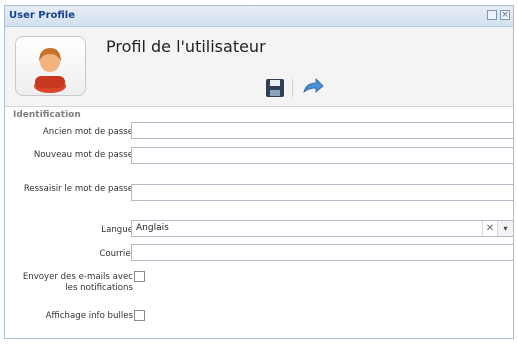 The image size is (517, 344). I want to click on window-title: User Profile, so click(42, 15).